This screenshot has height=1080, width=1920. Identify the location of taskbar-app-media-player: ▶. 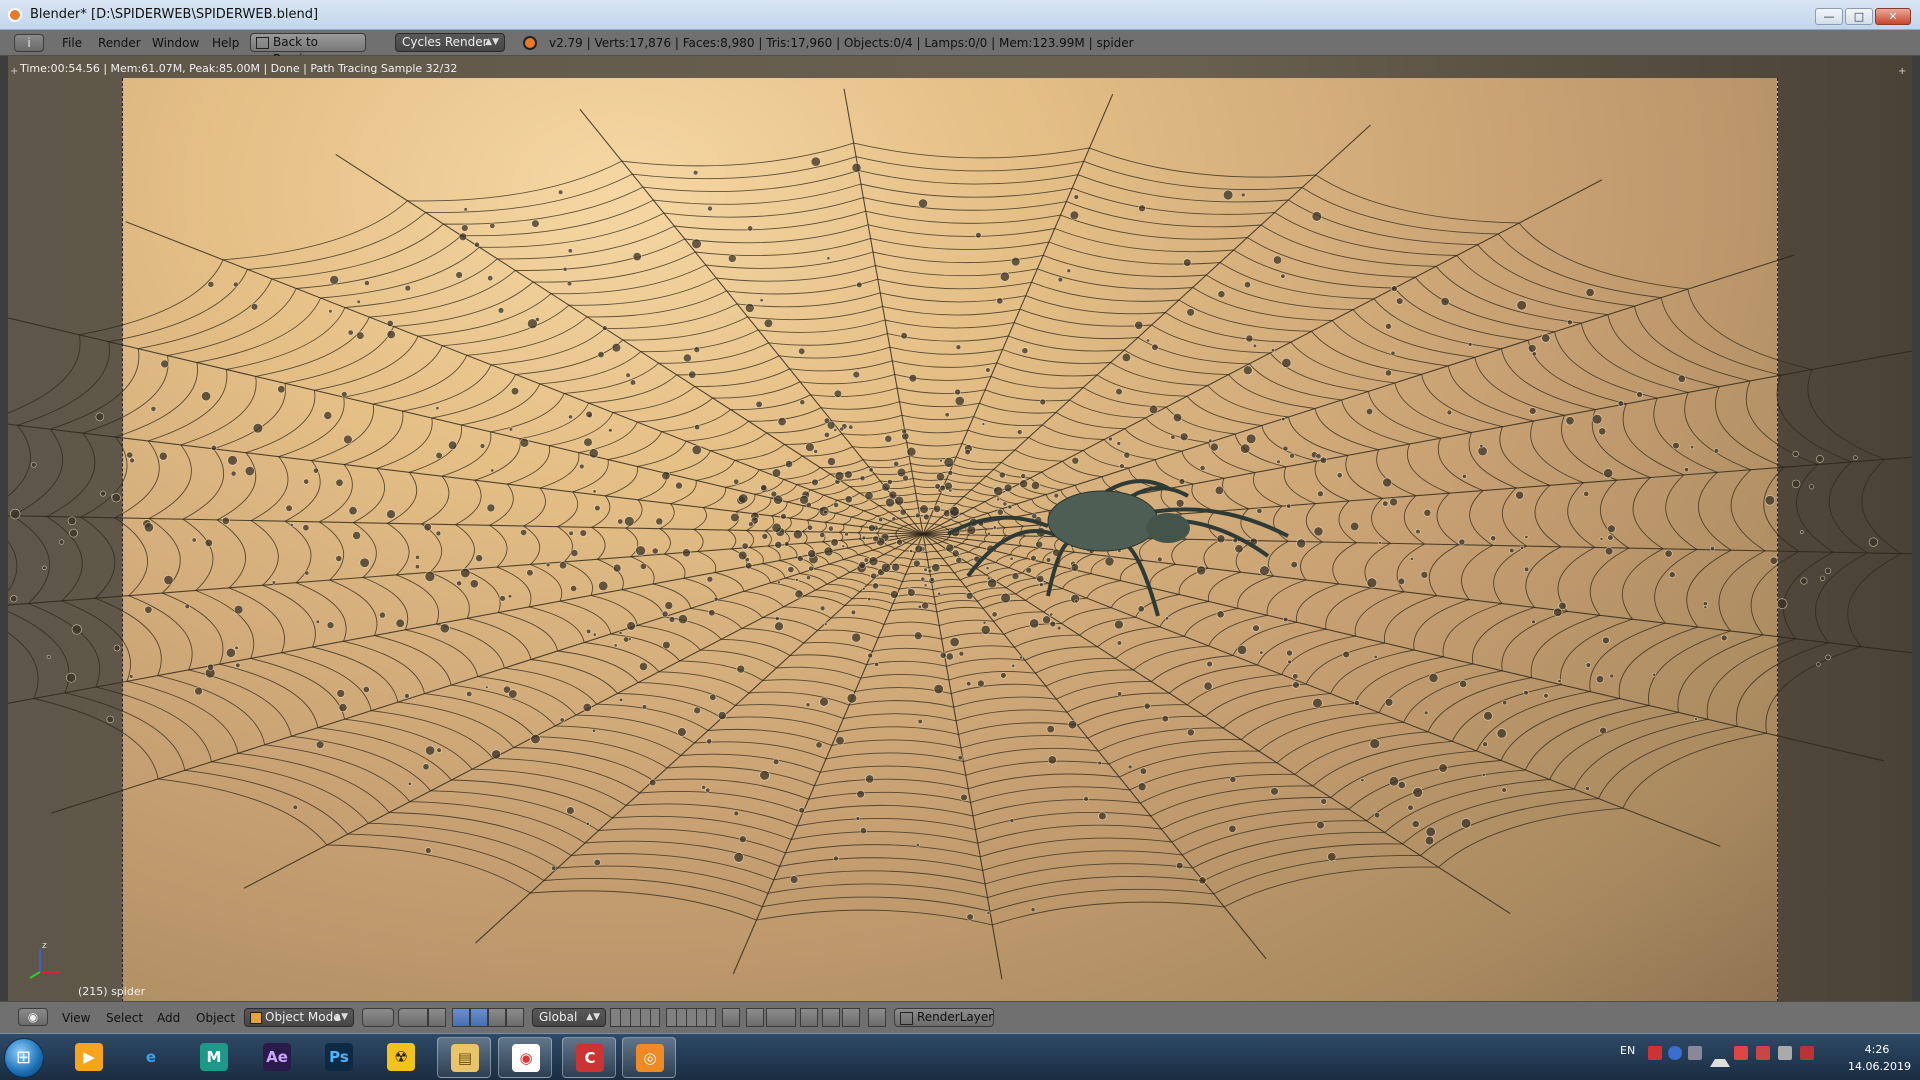
(89, 1057).